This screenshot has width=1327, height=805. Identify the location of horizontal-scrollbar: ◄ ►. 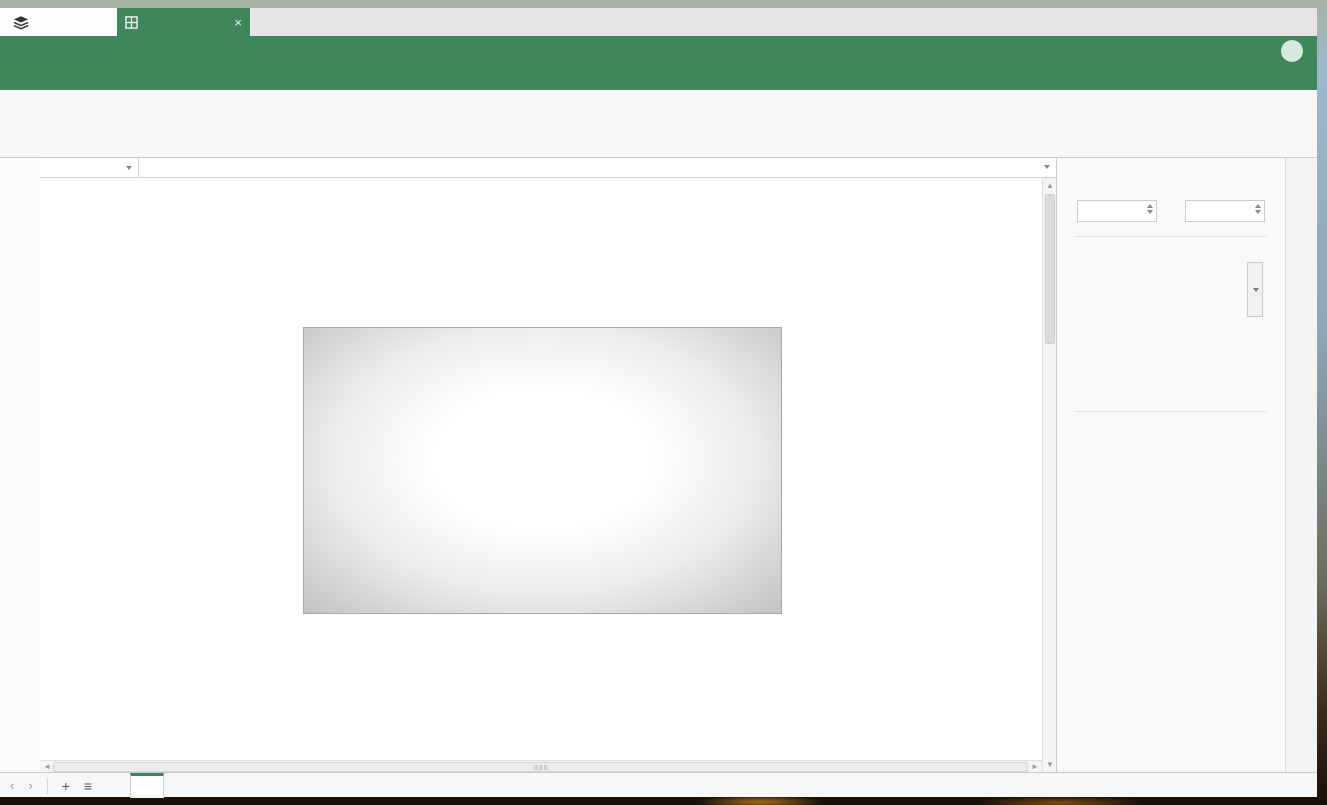
(541, 766).